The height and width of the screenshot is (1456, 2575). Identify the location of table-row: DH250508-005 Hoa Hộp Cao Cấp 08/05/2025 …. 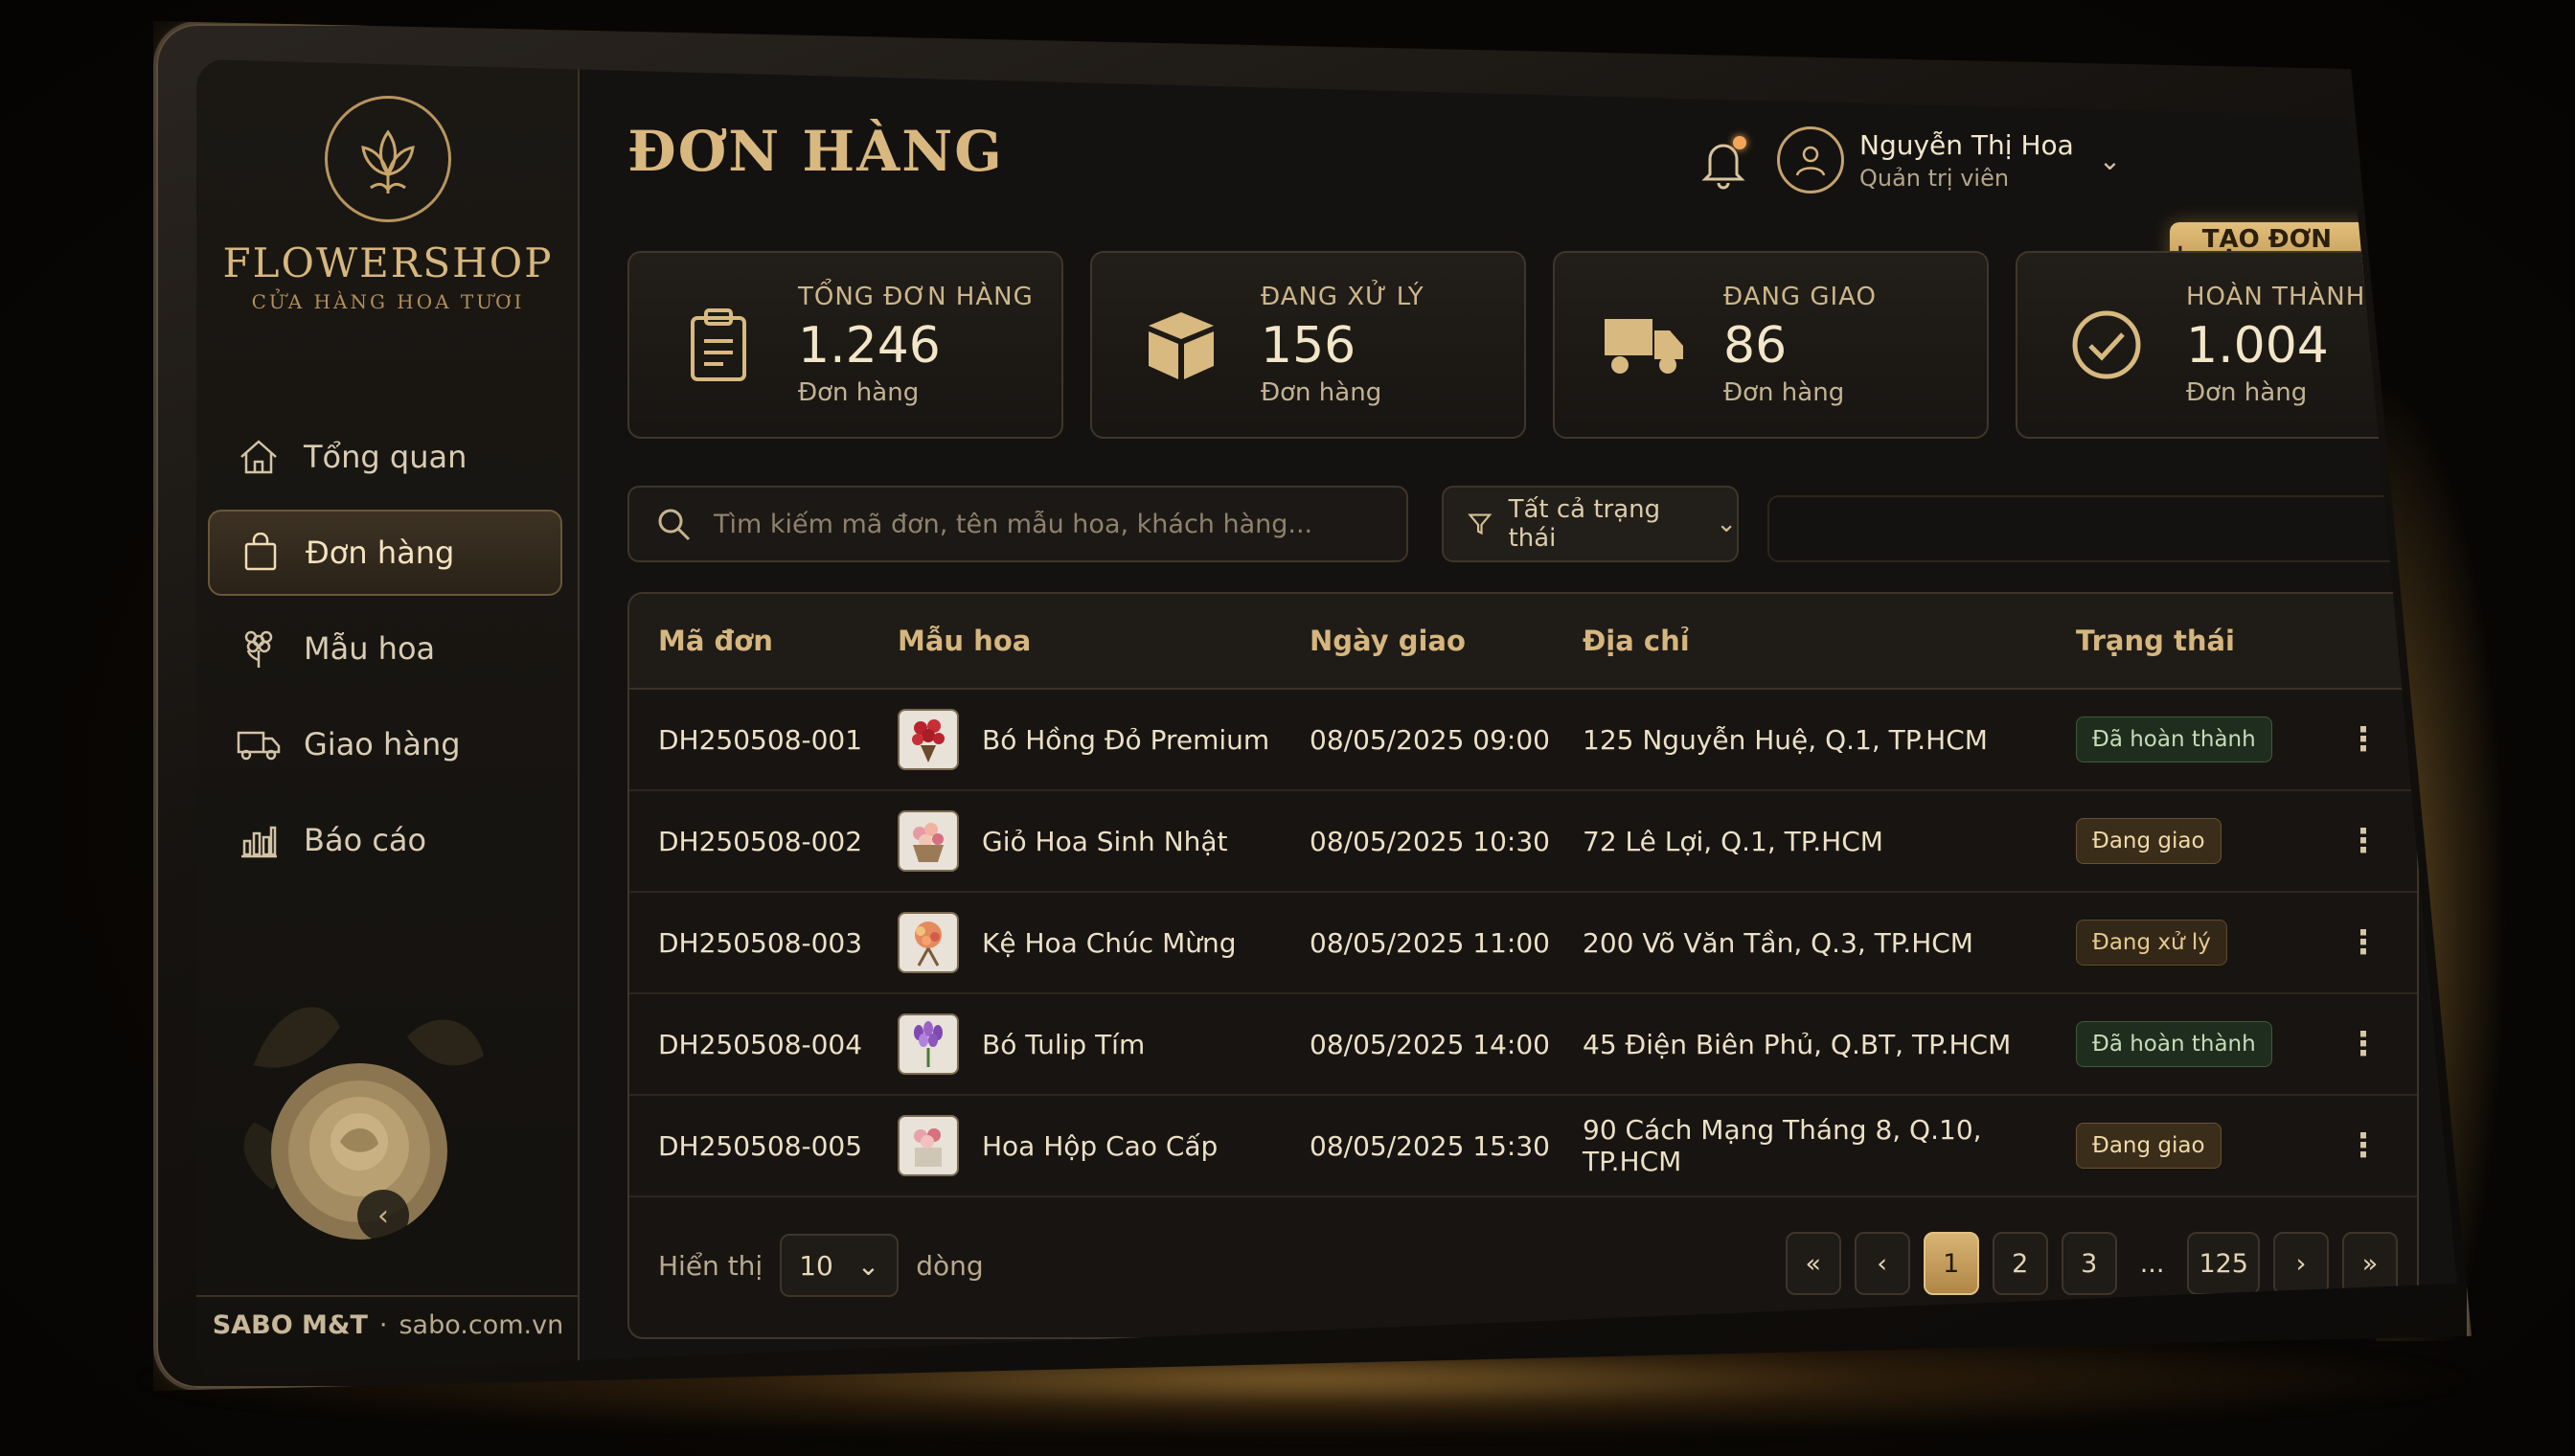
(1523, 1147).